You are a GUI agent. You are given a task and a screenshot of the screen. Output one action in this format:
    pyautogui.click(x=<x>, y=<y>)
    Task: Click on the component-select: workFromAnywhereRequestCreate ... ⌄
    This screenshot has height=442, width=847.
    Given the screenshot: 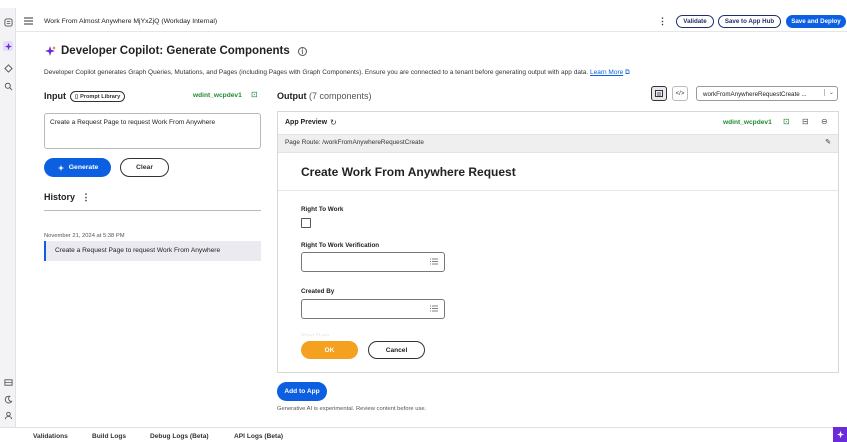 What is the action you would take?
    pyautogui.click(x=767, y=93)
    